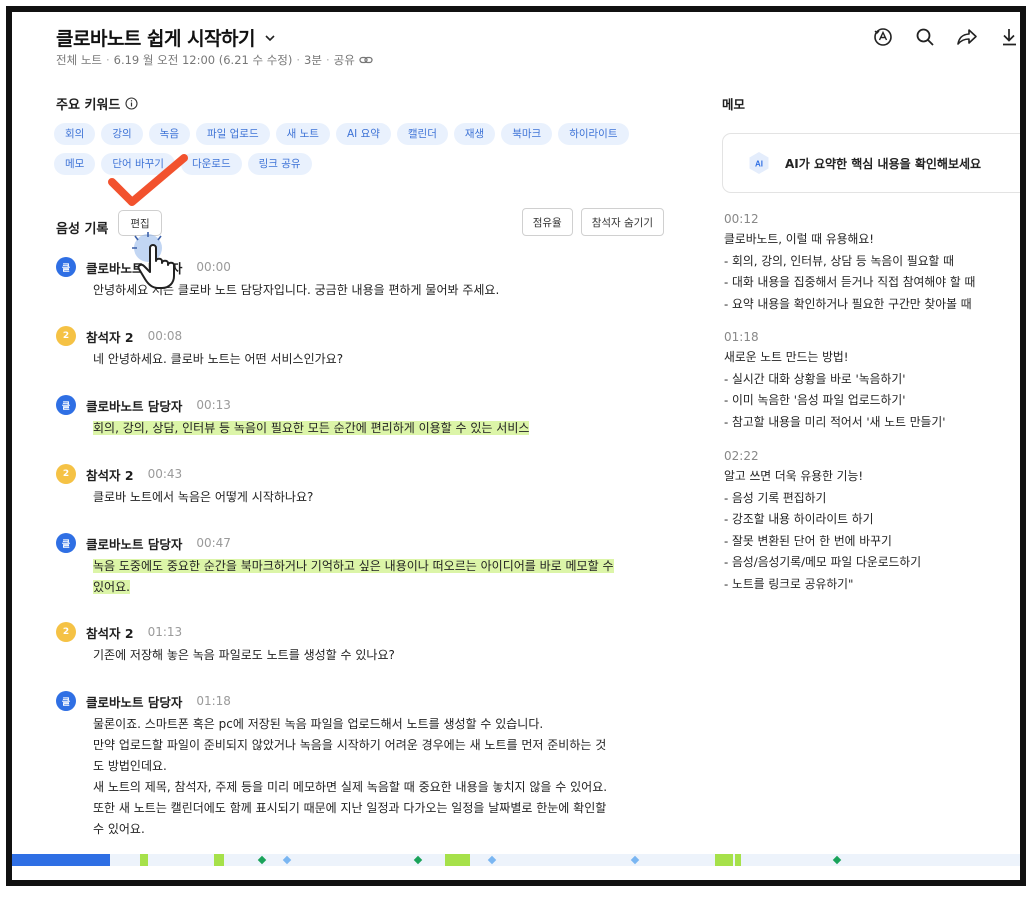  What do you see at coordinates (593, 134) in the screenshot?
I see `keyword-chip: 하이라이트` at bounding box center [593, 134].